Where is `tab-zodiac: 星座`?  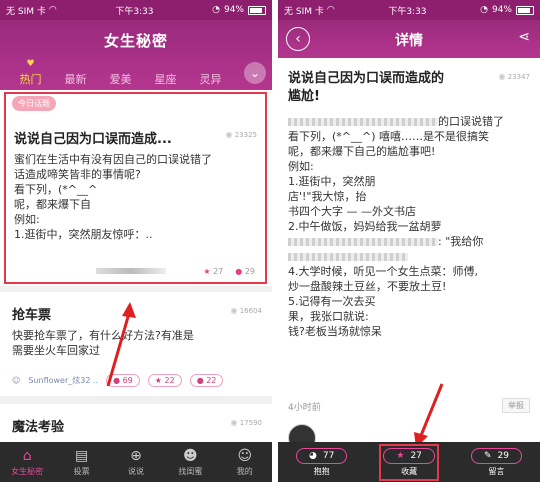 tab-zodiac: 星座 is located at coordinates (165, 77).